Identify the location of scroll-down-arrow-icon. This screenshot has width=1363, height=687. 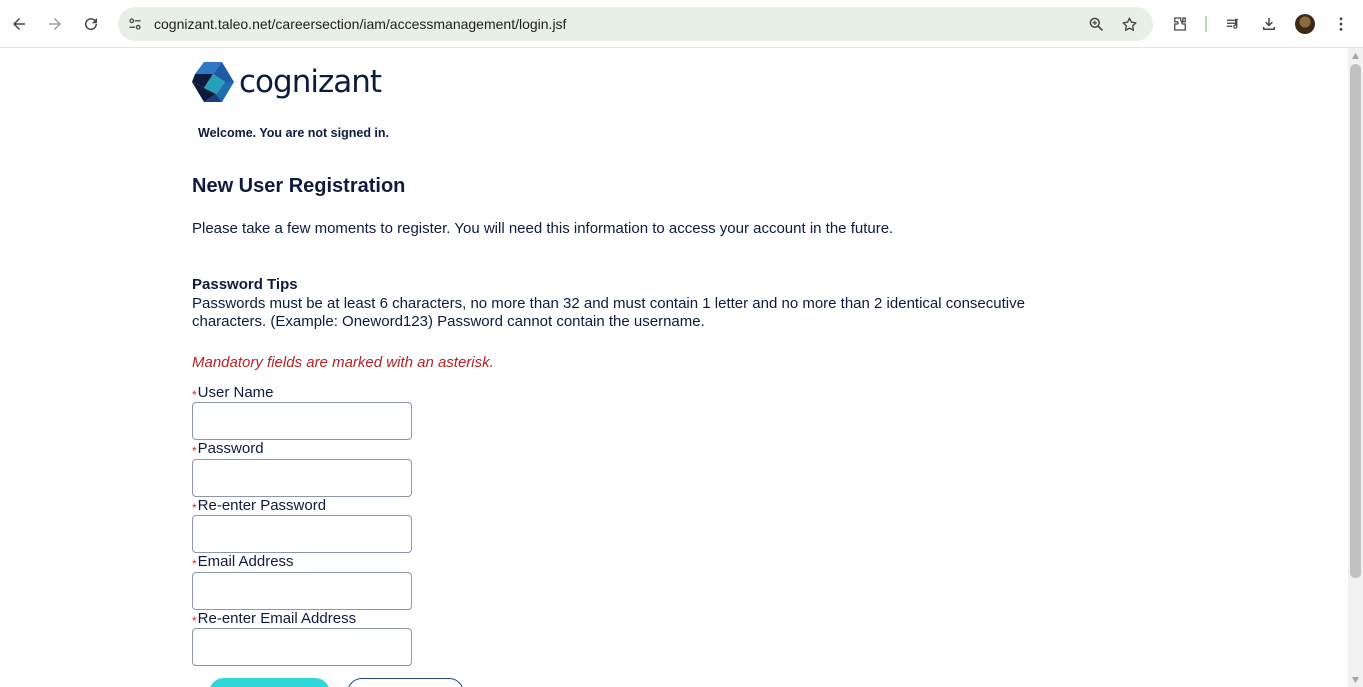
(1355, 680).